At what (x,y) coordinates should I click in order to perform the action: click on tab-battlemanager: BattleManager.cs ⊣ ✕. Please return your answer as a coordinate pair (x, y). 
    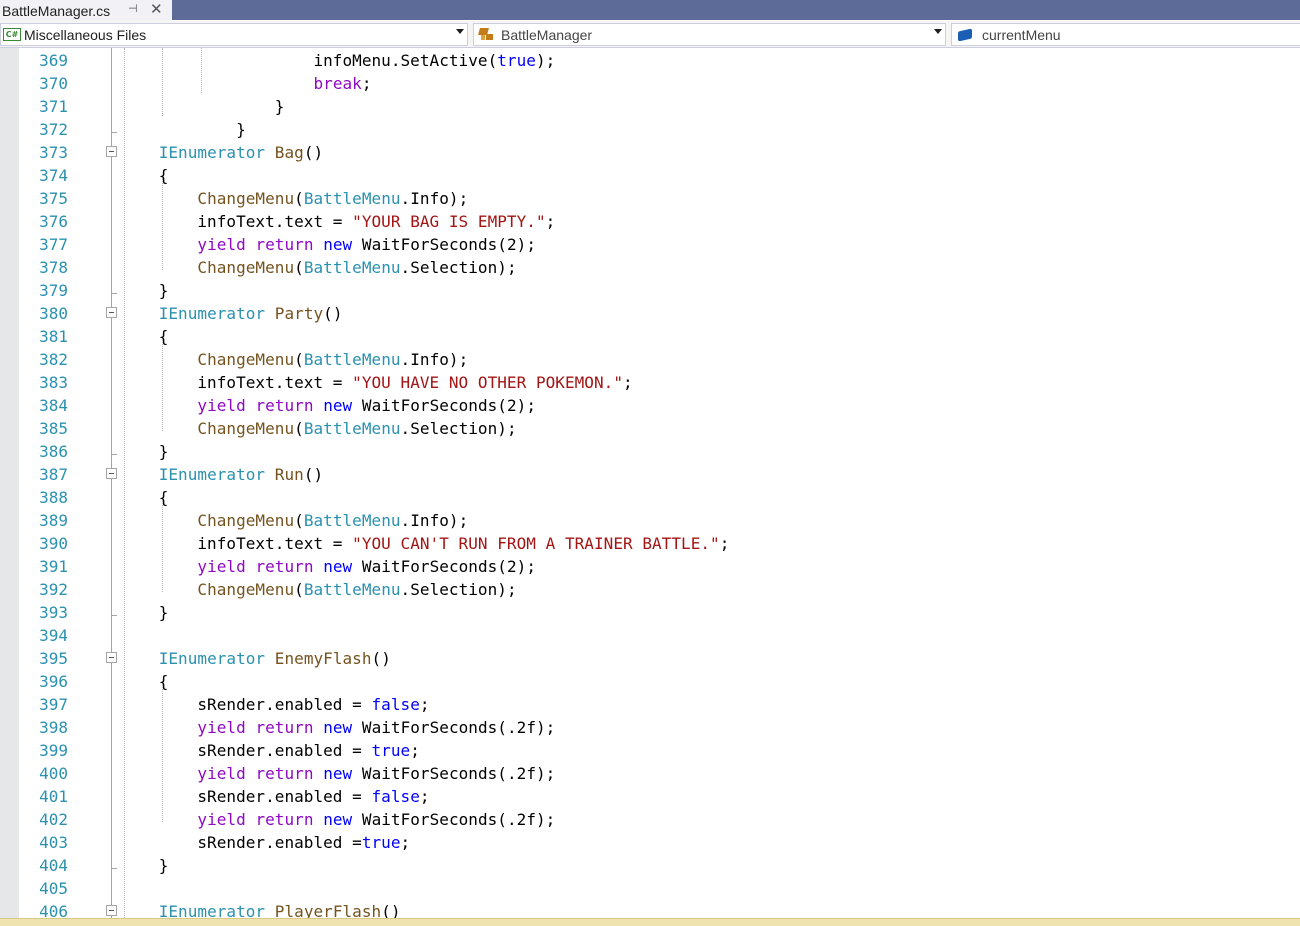
    Looking at the image, I should click on (86, 10).